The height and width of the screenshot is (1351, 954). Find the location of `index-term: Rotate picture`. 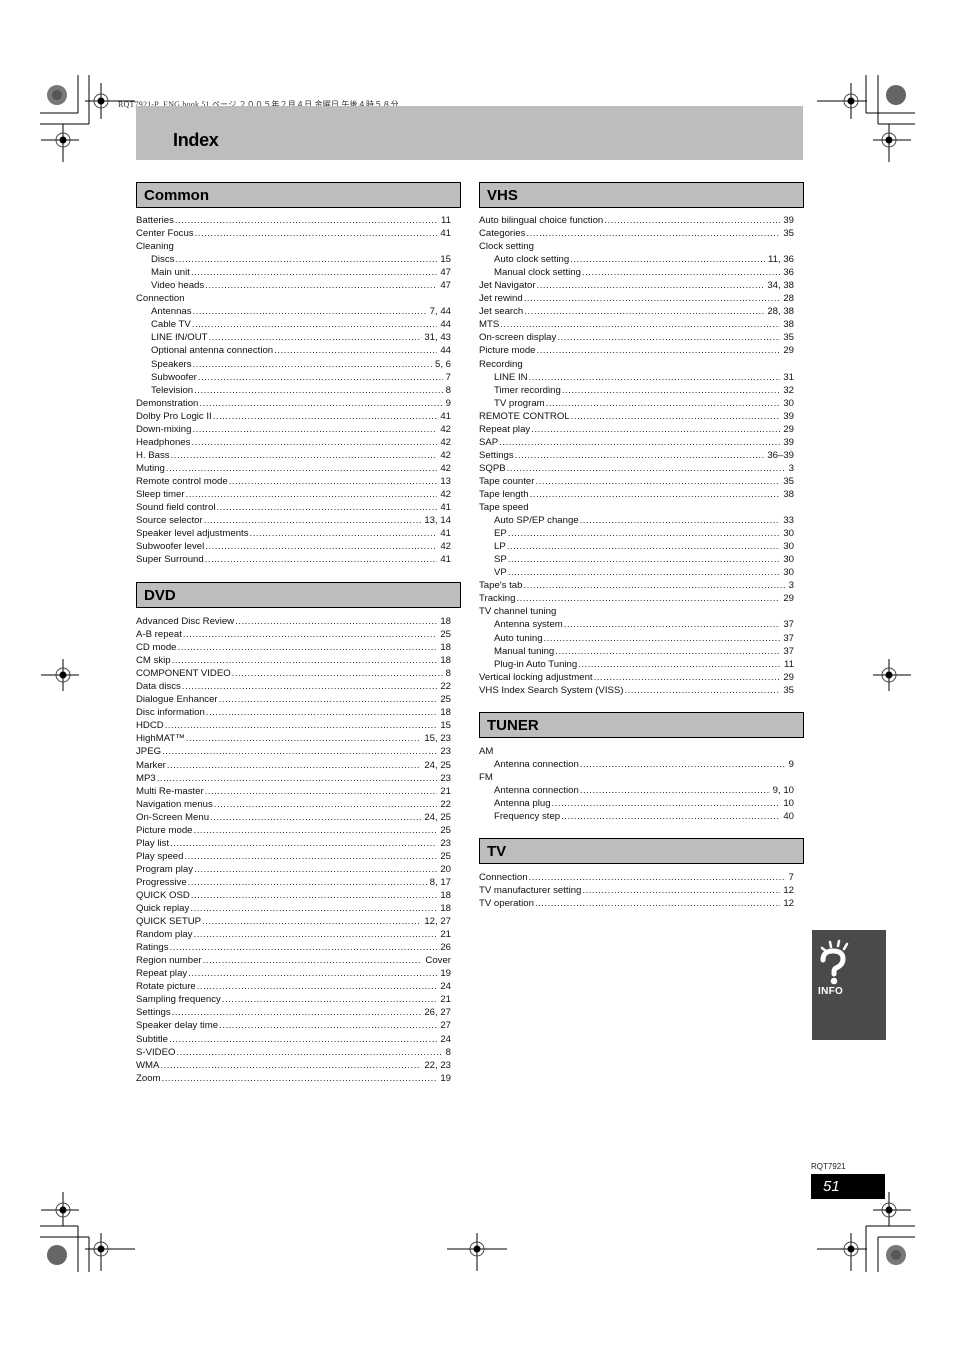

index-term: Rotate picture is located at coordinates (166, 987).